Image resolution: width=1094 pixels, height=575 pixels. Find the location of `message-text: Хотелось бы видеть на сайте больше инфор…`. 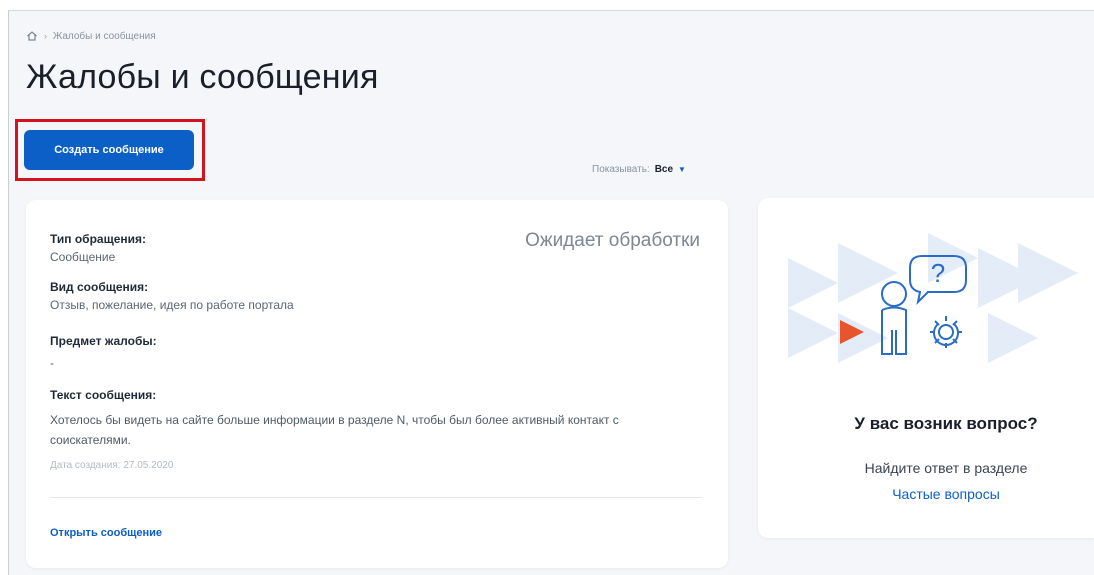

message-text: Хотелось бы видеть на сайте больше инфор… is located at coordinates (334, 430).